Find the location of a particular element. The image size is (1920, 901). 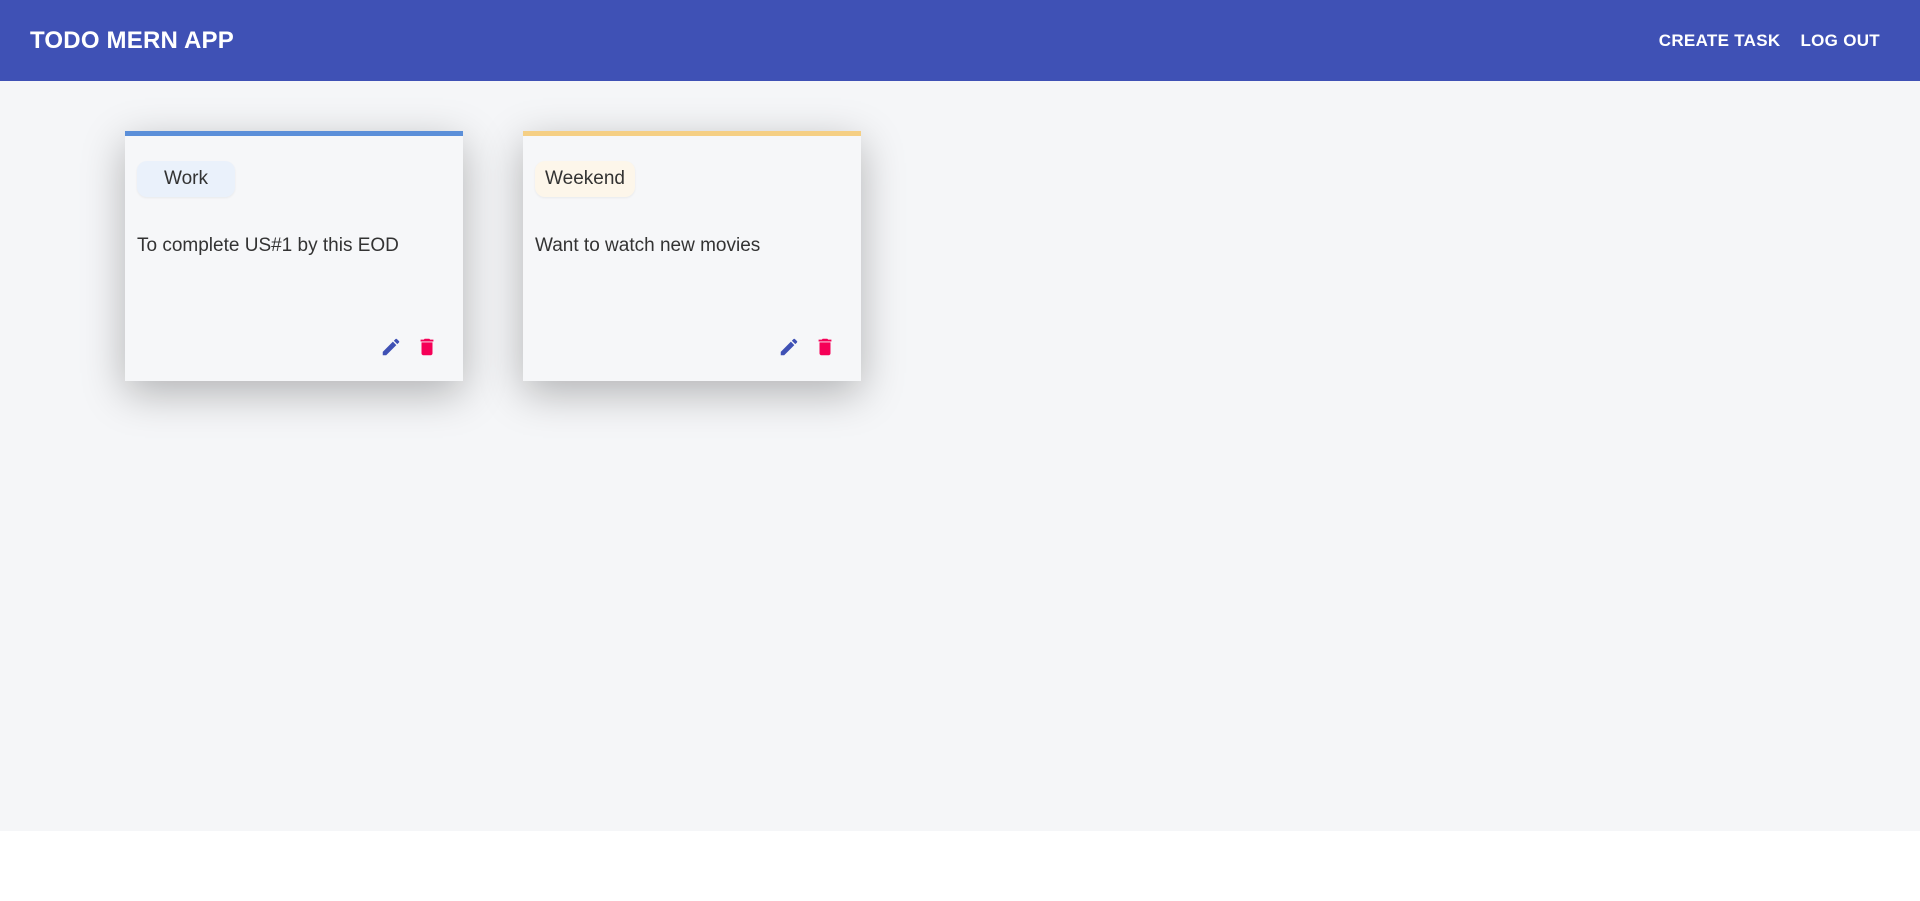

logout-button: LOG OUT is located at coordinates (1840, 41).